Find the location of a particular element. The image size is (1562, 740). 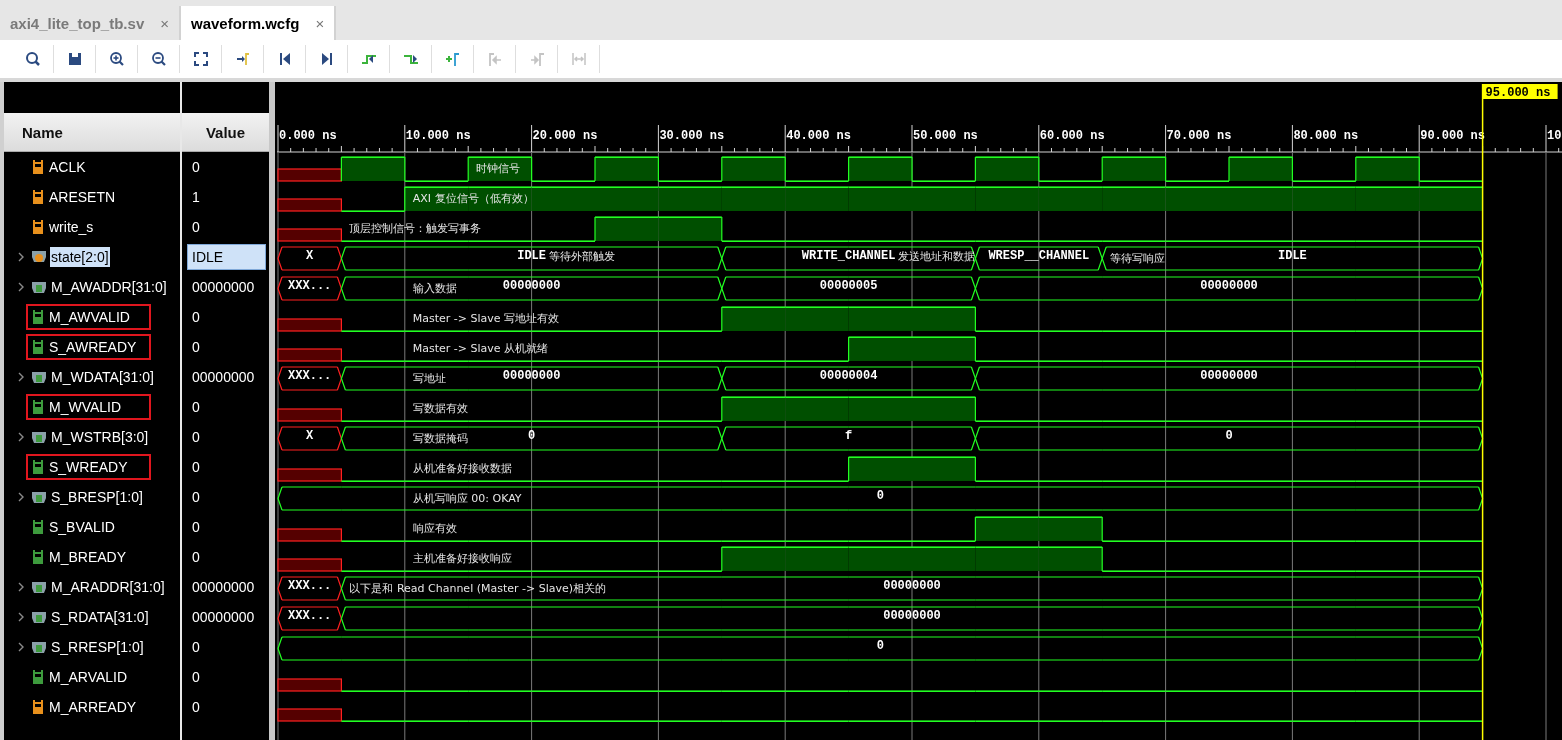

comment-text: 顶层控制信号：触发写事务 is located at coordinates (415, 228).